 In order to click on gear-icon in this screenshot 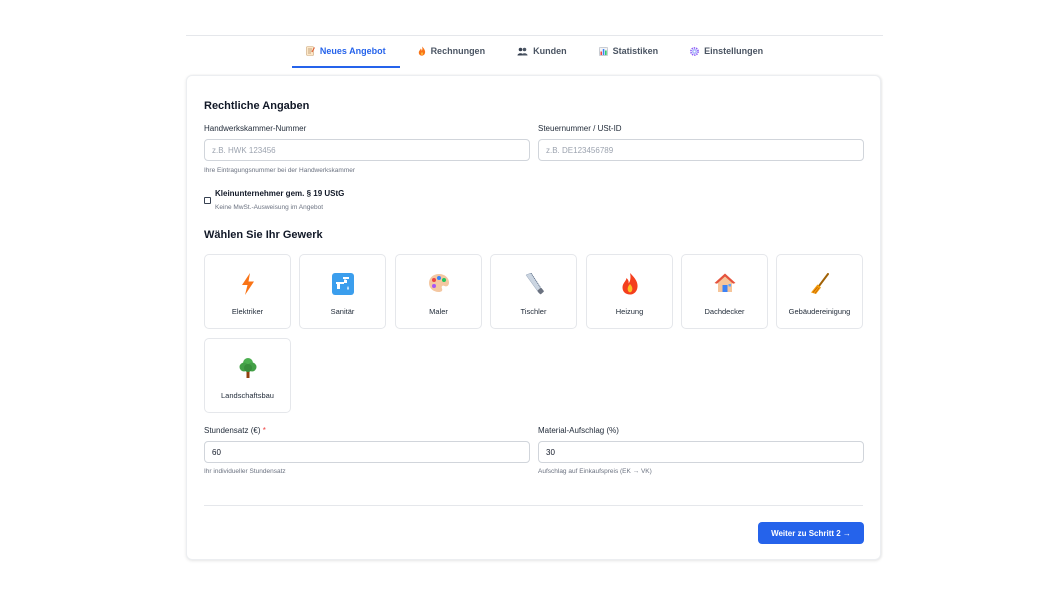, I will do `click(694, 51)`.